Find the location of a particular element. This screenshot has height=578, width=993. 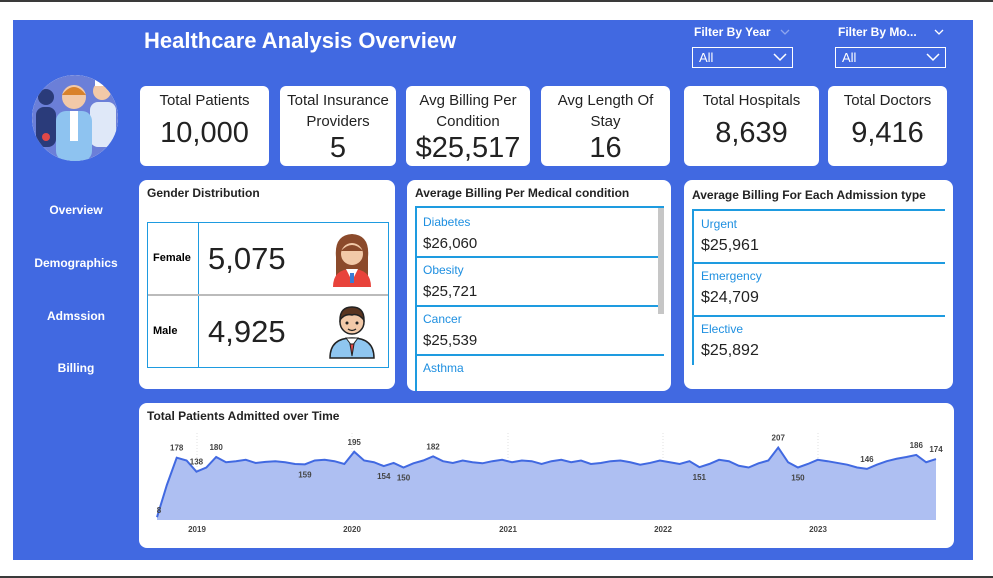

data-label: 146 is located at coordinates (867, 459).